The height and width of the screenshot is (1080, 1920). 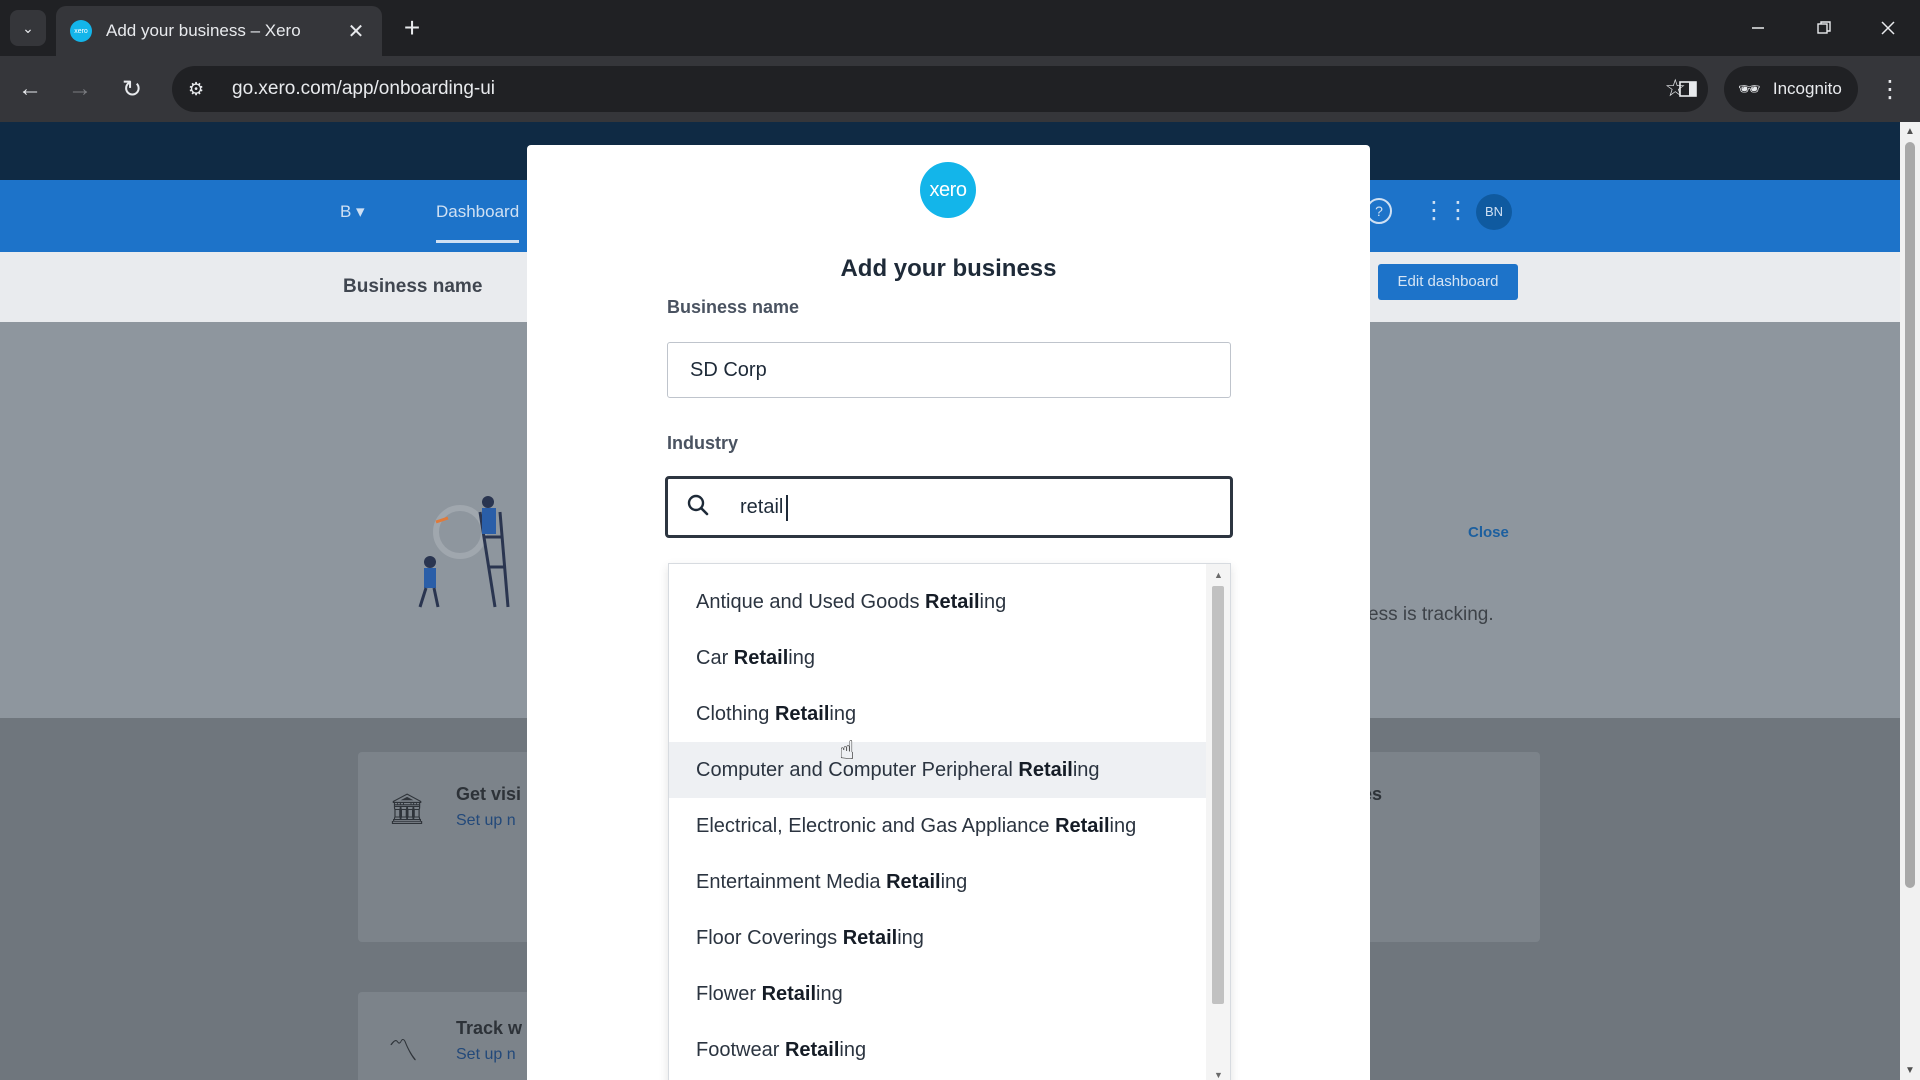 I want to click on forward-button: →, so click(x=80, y=89).